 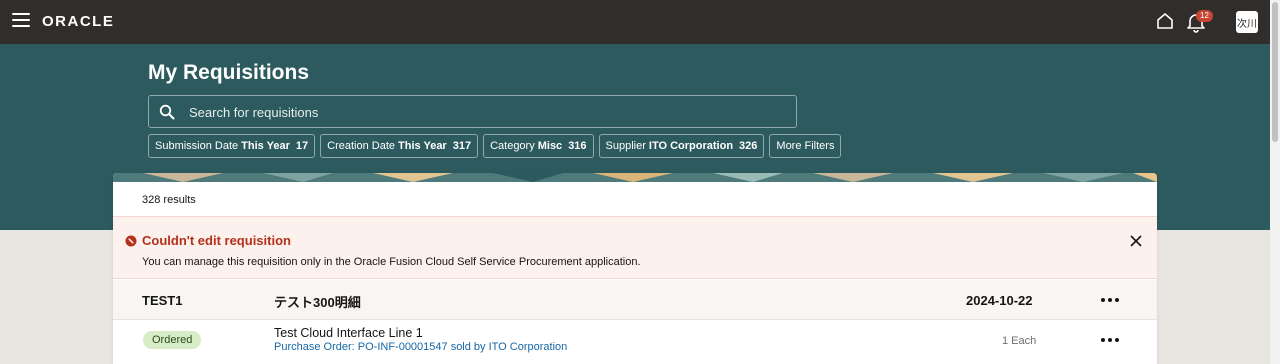 What do you see at coordinates (512, 146) in the screenshot?
I see `filter-label: Category` at bounding box center [512, 146].